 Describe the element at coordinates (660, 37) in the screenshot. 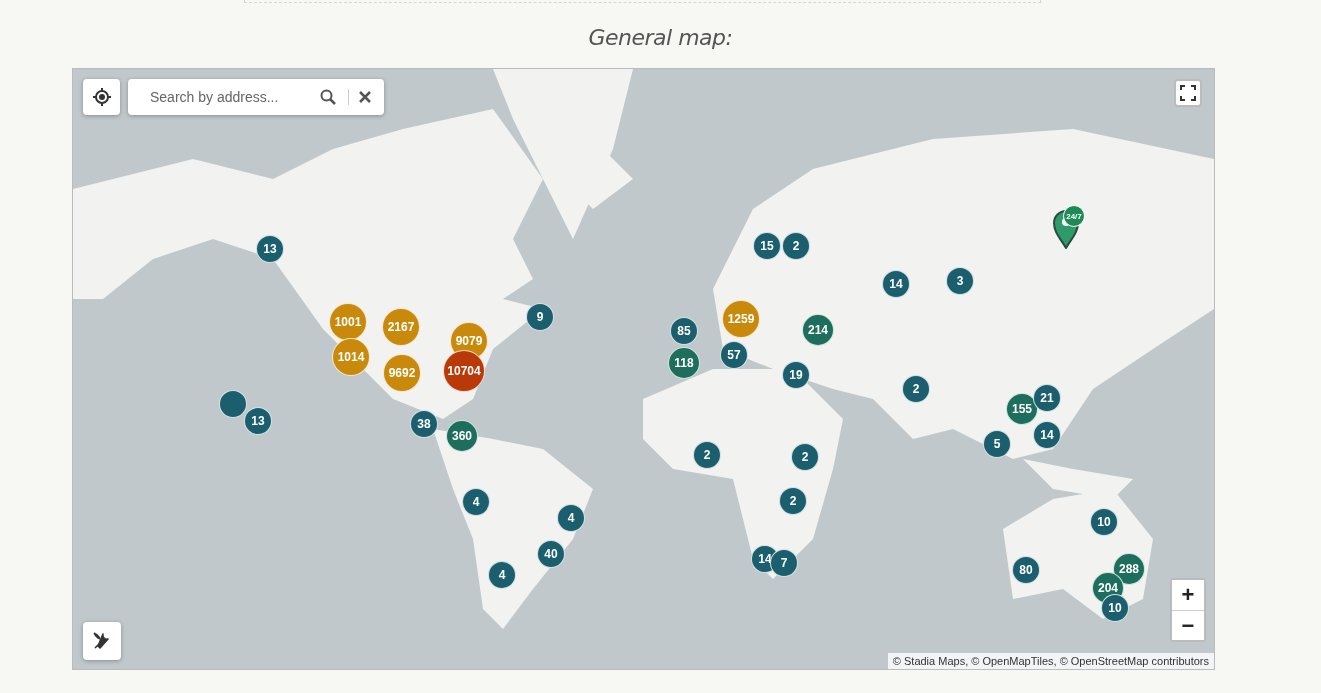

I see `section-heading: General map:` at that location.